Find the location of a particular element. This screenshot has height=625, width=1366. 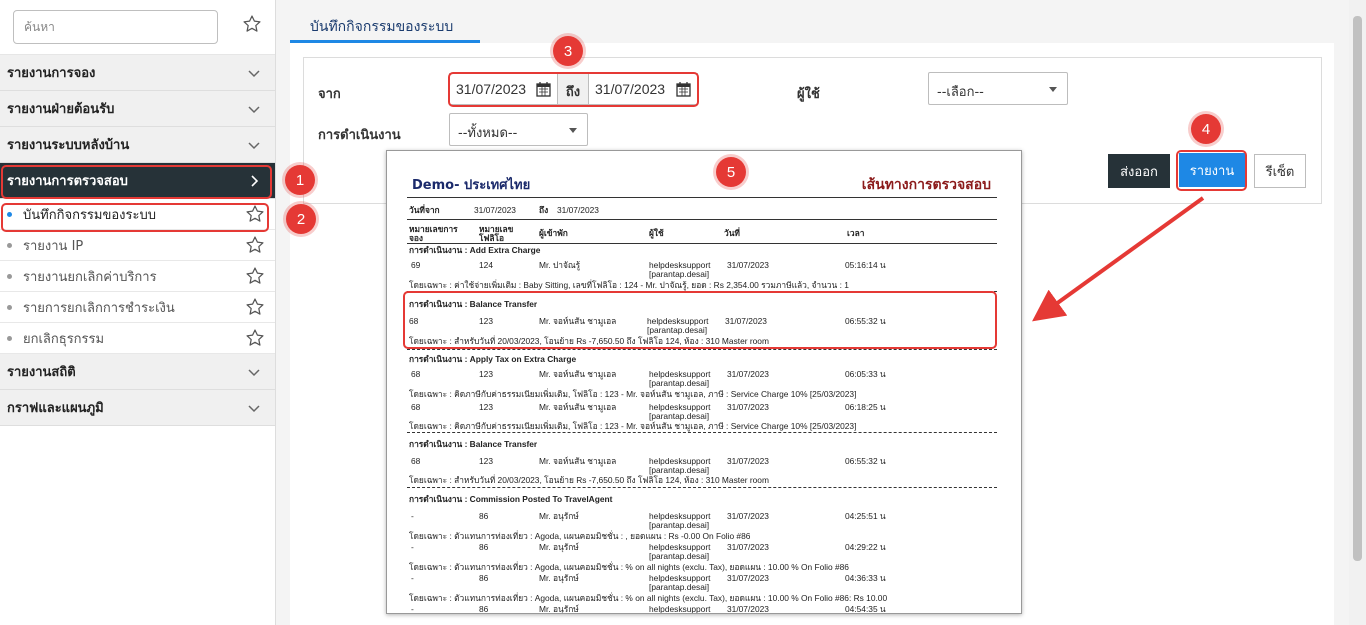

pointer-arrow-icon is located at coordinates (1118, 259).